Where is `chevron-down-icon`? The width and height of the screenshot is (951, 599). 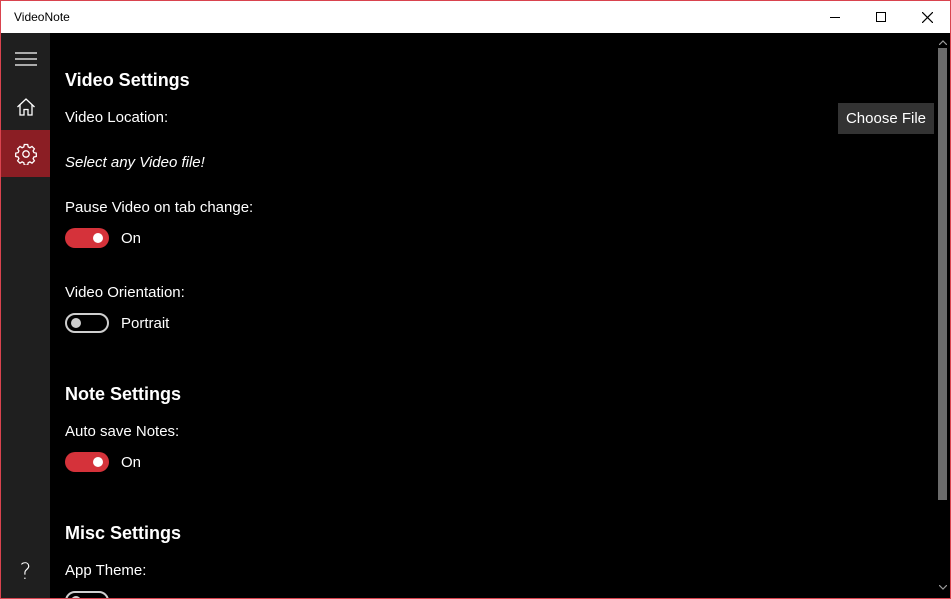
chevron-down-icon is located at coordinates (943, 587).